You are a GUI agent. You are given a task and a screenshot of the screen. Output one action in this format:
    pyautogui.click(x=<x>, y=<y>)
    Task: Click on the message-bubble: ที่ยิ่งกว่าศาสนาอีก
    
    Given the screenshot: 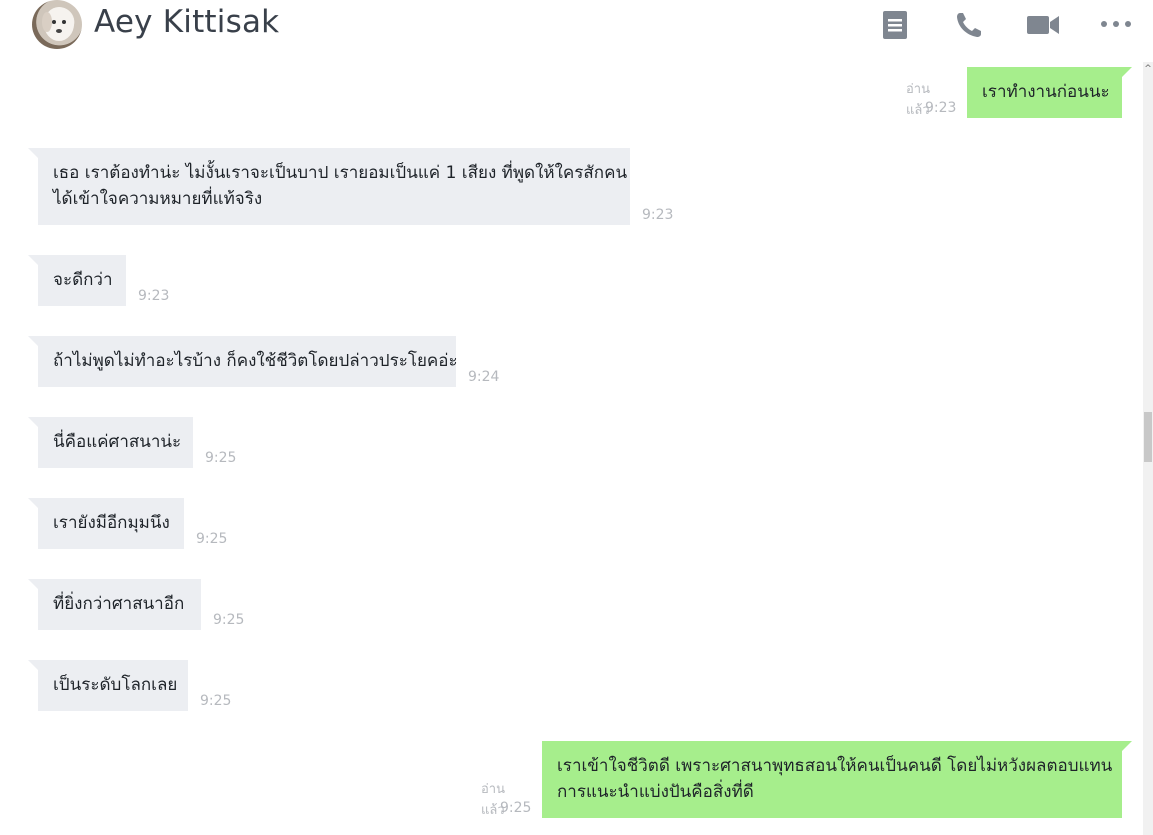 What is the action you would take?
    pyautogui.click(x=119, y=604)
    